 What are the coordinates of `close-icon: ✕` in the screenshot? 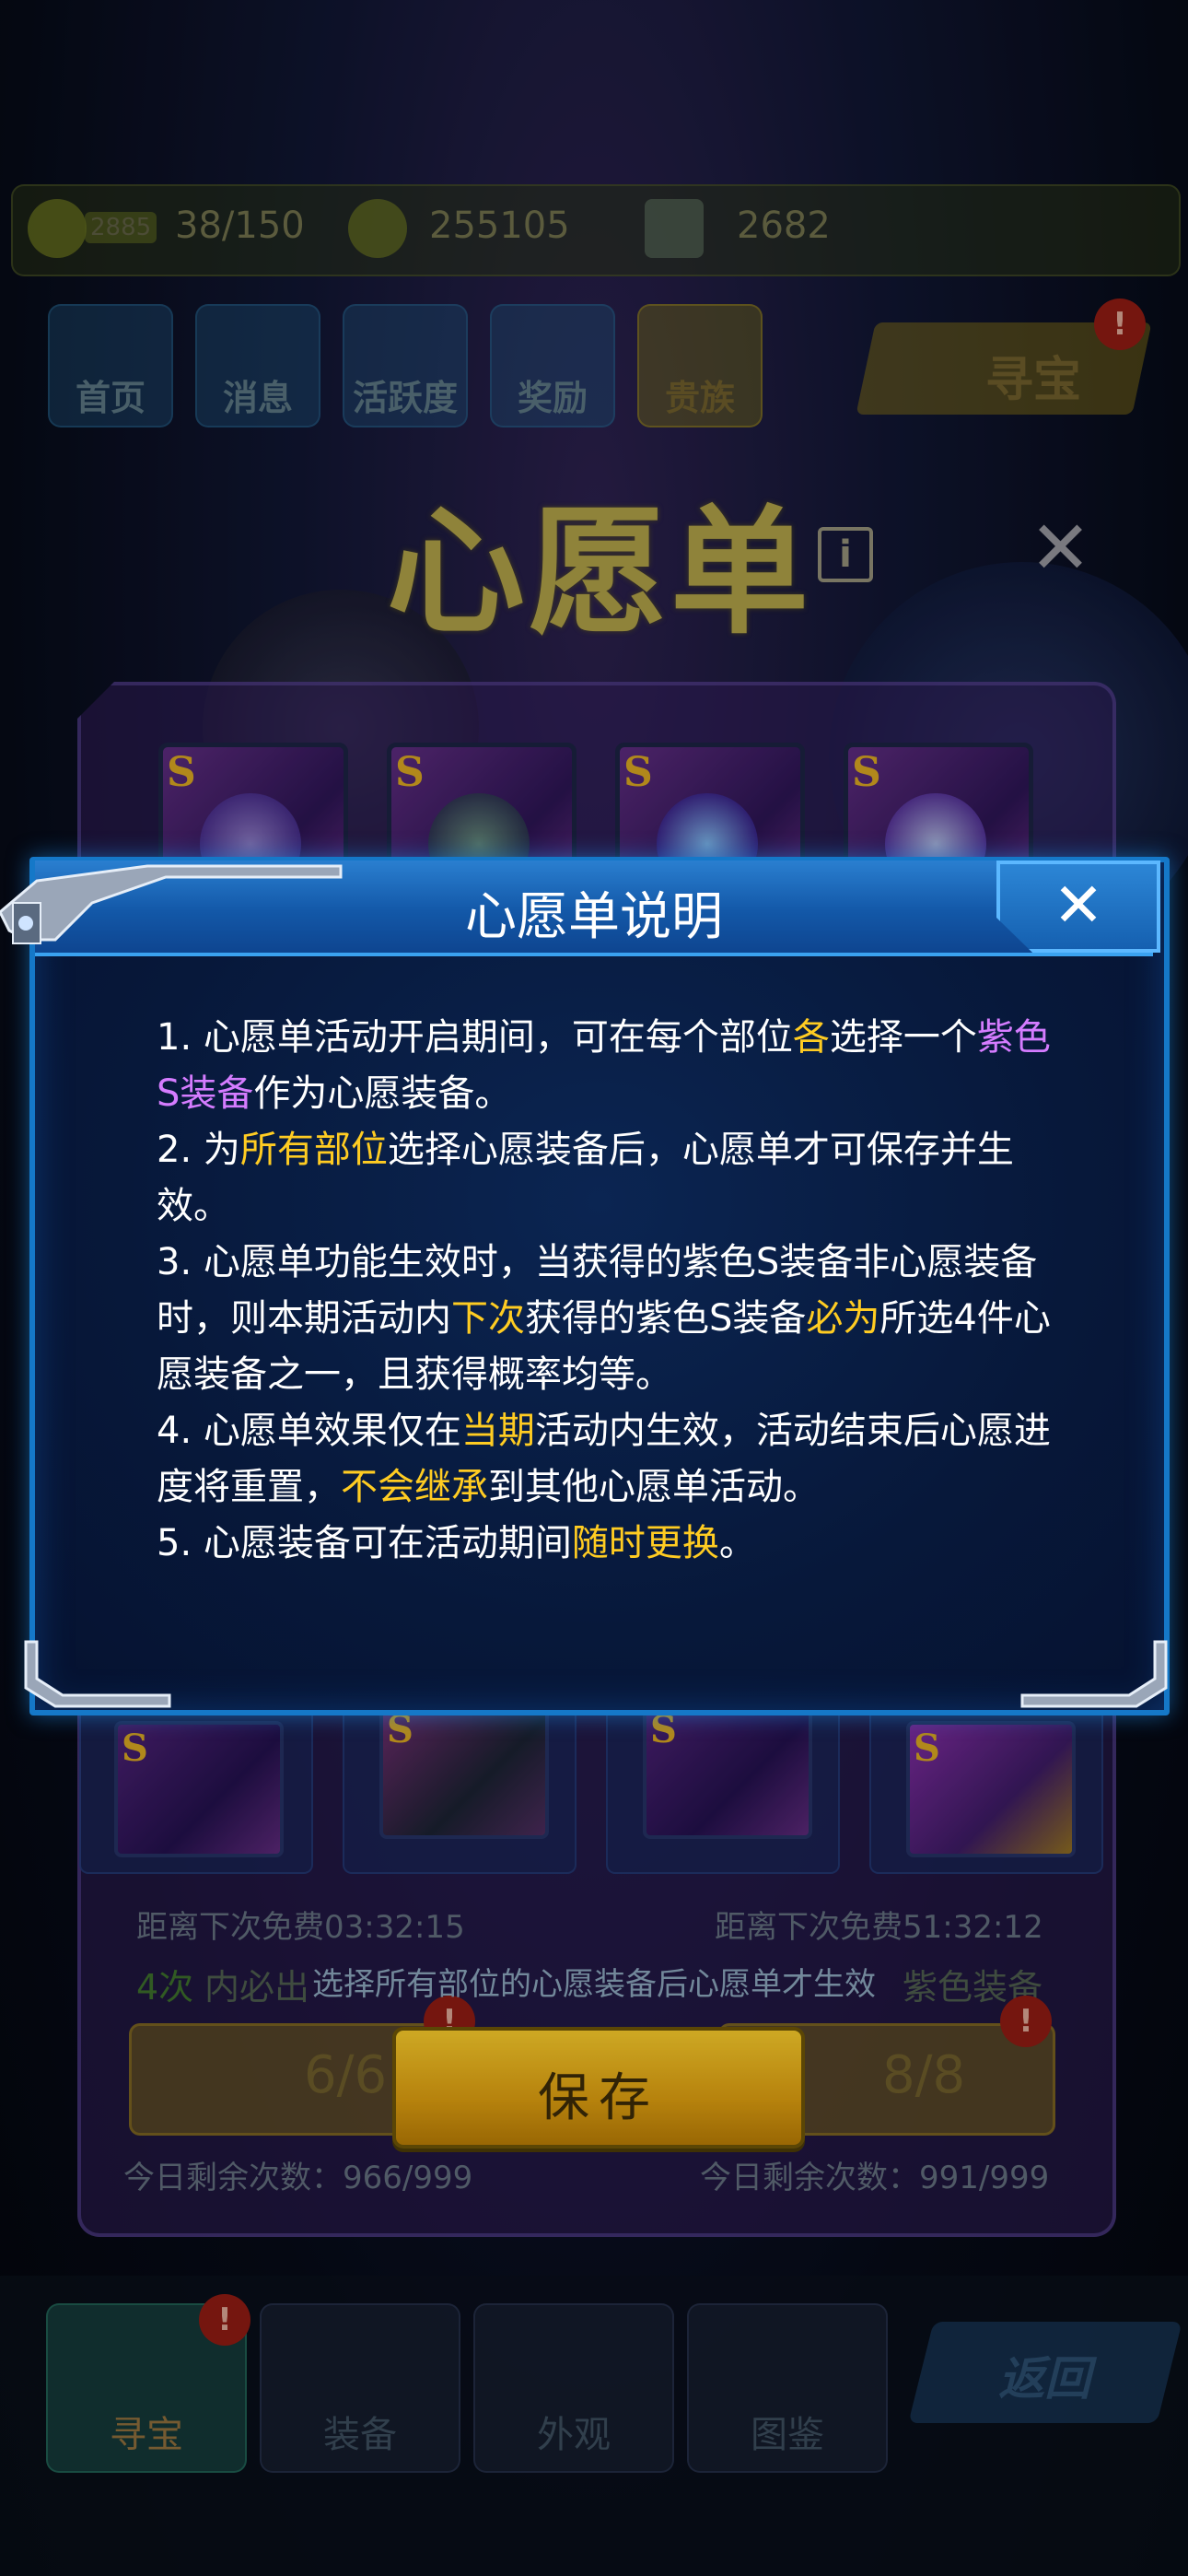 It's located at (1078, 905).